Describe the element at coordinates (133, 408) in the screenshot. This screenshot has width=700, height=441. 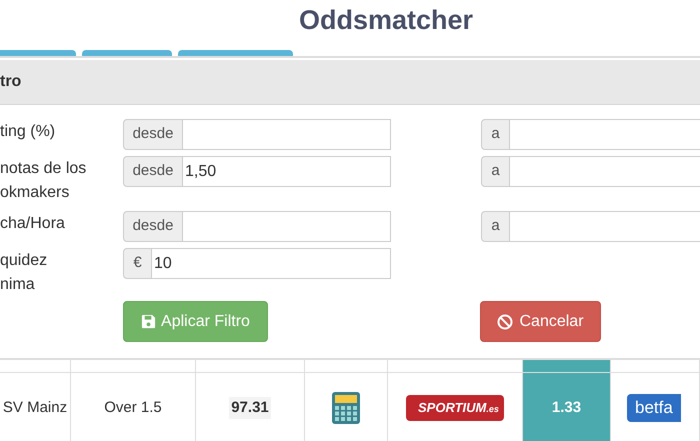
I see `table-cell-text: Over 1.5` at that location.